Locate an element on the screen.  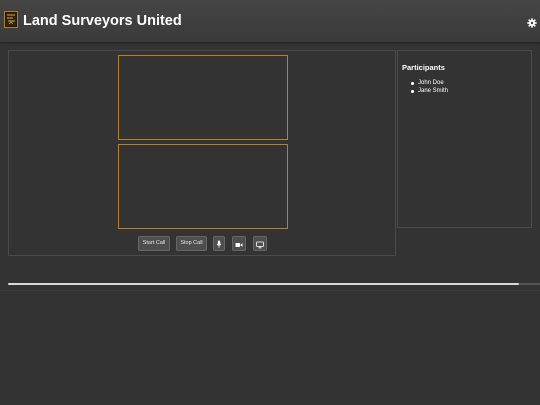
participant-item: Jane Smith is located at coordinates (429, 91).